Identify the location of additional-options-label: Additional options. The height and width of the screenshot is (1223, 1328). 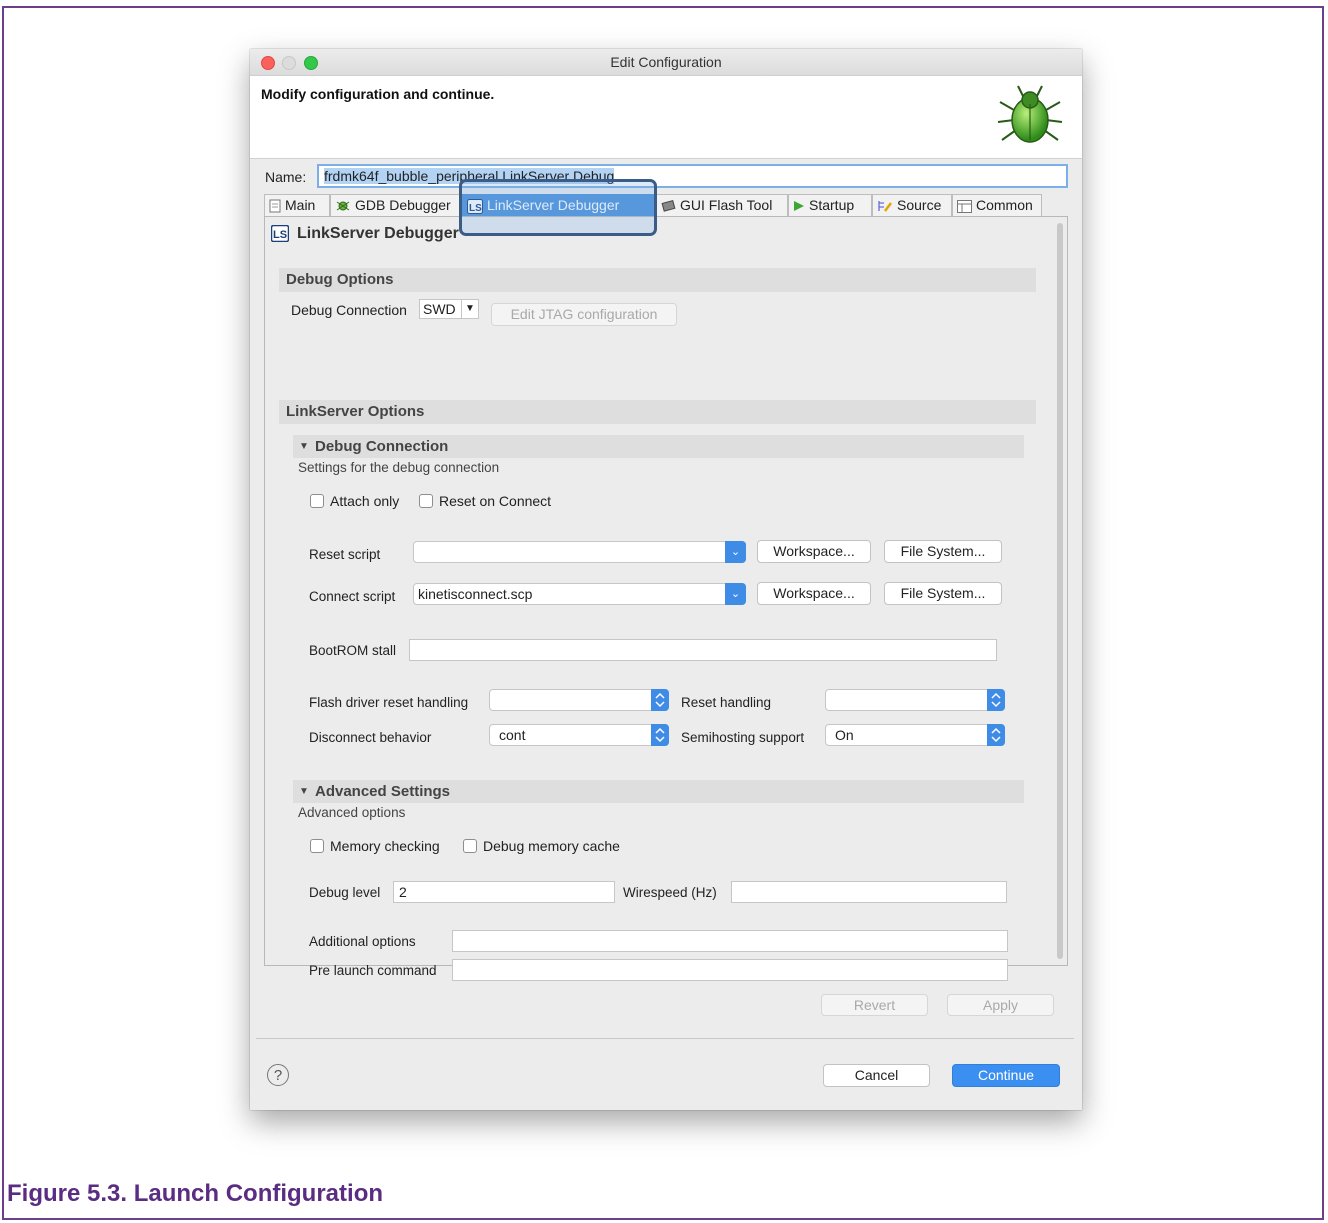
(362, 941).